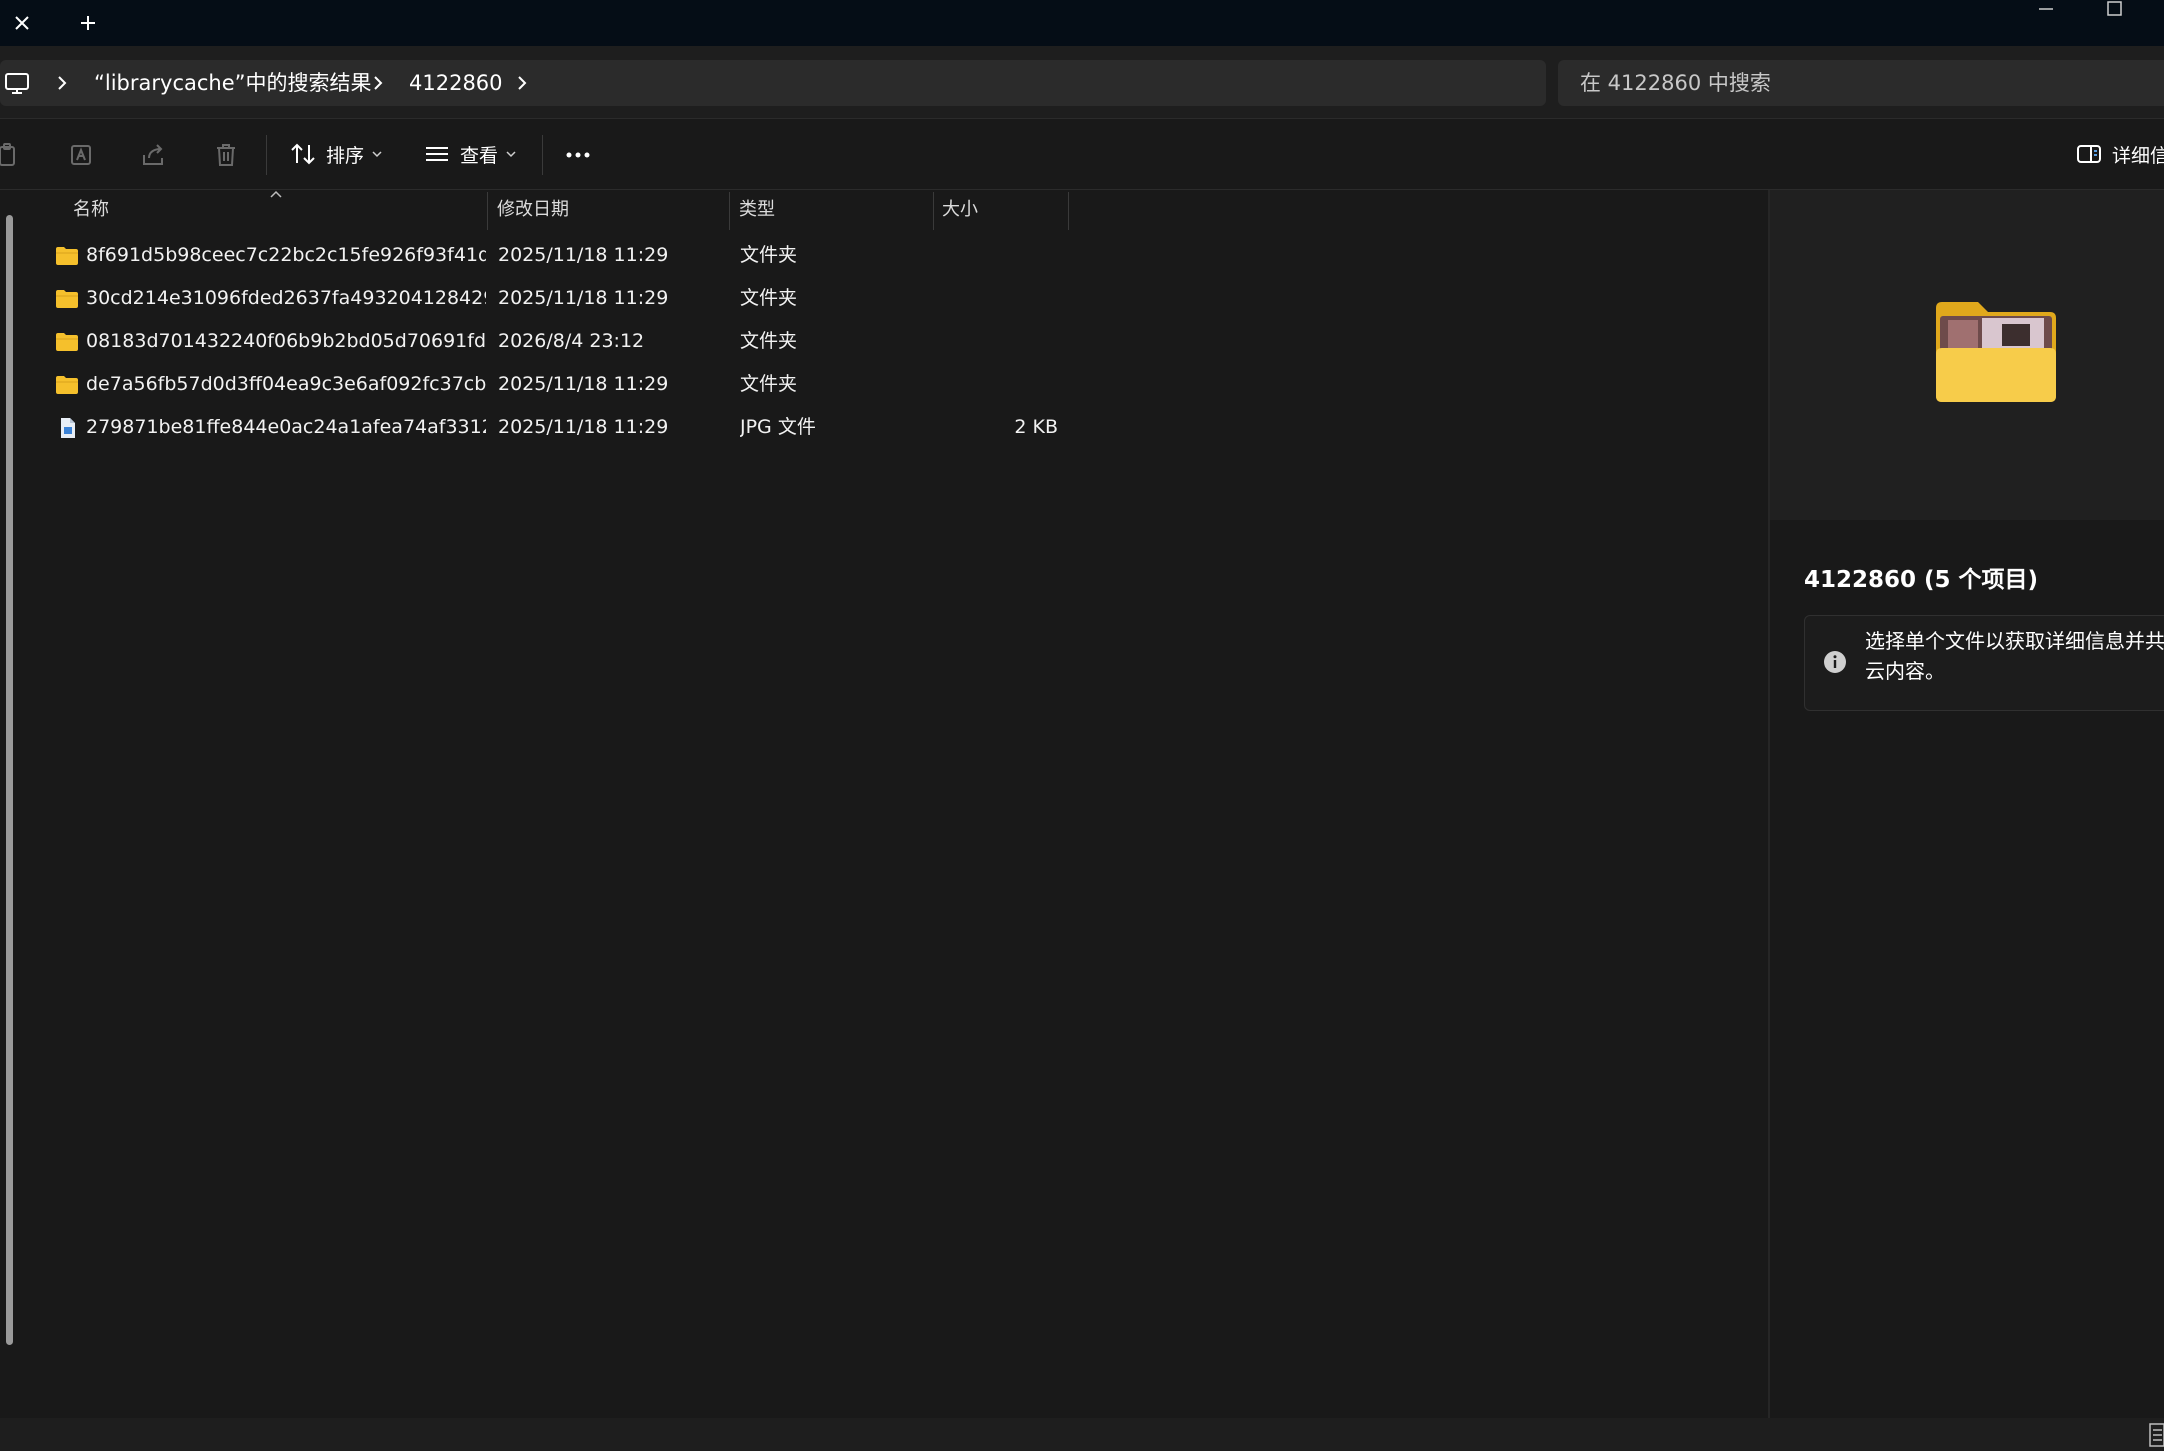 The width and height of the screenshot is (2164, 1451). What do you see at coordinates (88, 23) in the screenshot?
I see `plus-icon` at bounding box center [88, 23].